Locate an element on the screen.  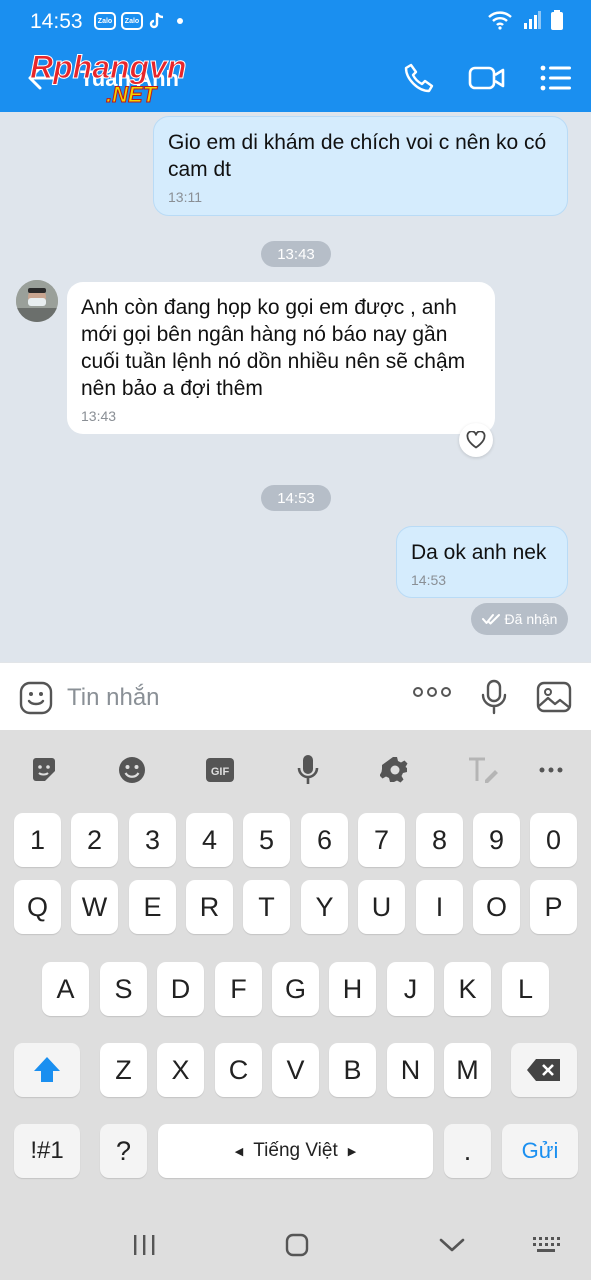
emoji-icon is located at coordinates (132, 770).